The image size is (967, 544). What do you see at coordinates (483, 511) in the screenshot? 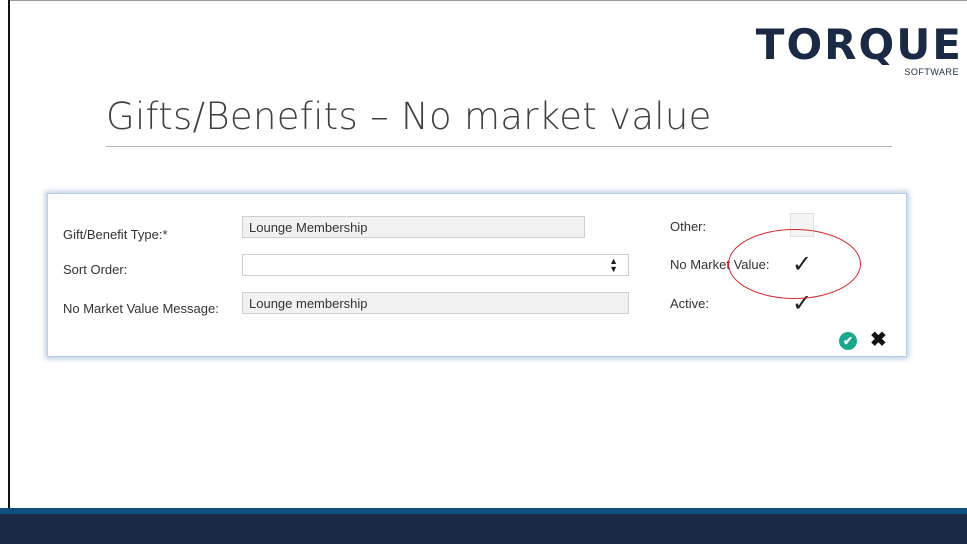
I see `footer-accent-stripe` at bounding box center [483, 511].